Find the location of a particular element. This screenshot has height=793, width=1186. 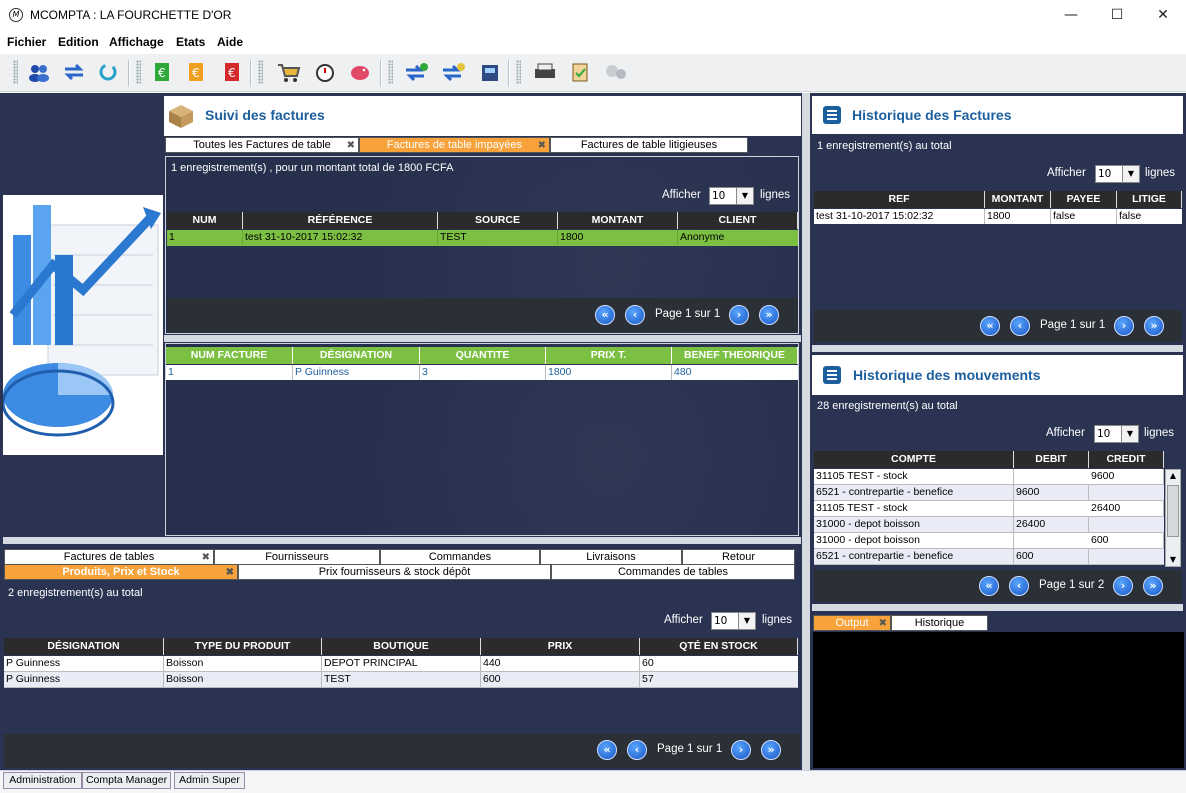

tab-admin-super: Admin Super is located at coordinates (209, 780).